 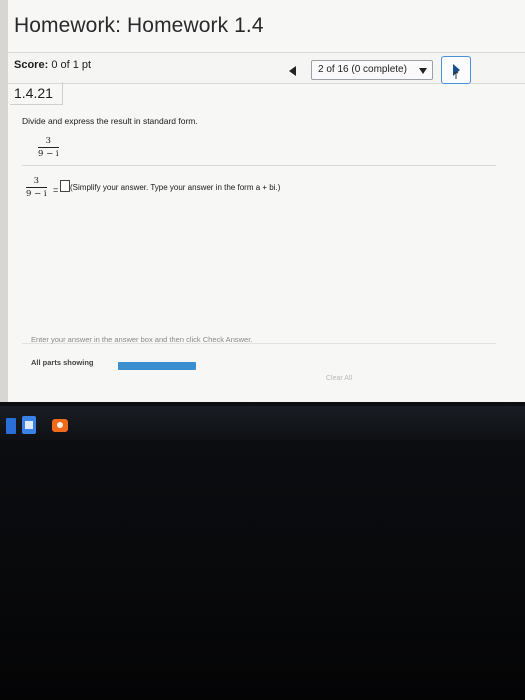 What do you see at coordinates (139, 25) in the screenshot?
I see `homework-title: Homework: Homework 1.4` at bounding box center [139, 25].